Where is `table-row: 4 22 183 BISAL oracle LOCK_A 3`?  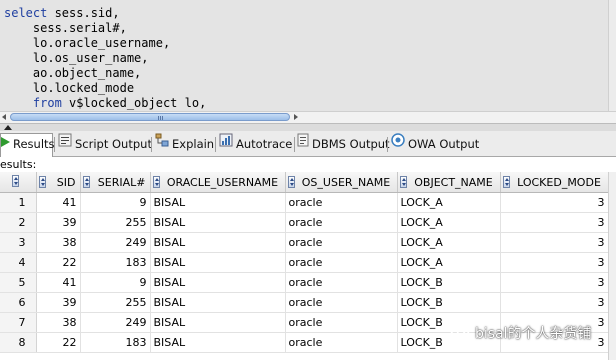
table-row: 4 22 183 BISAL oracle LOCK_A 3 is located at coordinates (304, 262).